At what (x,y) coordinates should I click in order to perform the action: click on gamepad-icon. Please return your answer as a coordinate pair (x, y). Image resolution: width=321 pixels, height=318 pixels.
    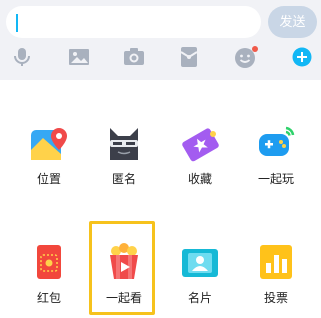
    Looking at the image, I should click on (277, 141).